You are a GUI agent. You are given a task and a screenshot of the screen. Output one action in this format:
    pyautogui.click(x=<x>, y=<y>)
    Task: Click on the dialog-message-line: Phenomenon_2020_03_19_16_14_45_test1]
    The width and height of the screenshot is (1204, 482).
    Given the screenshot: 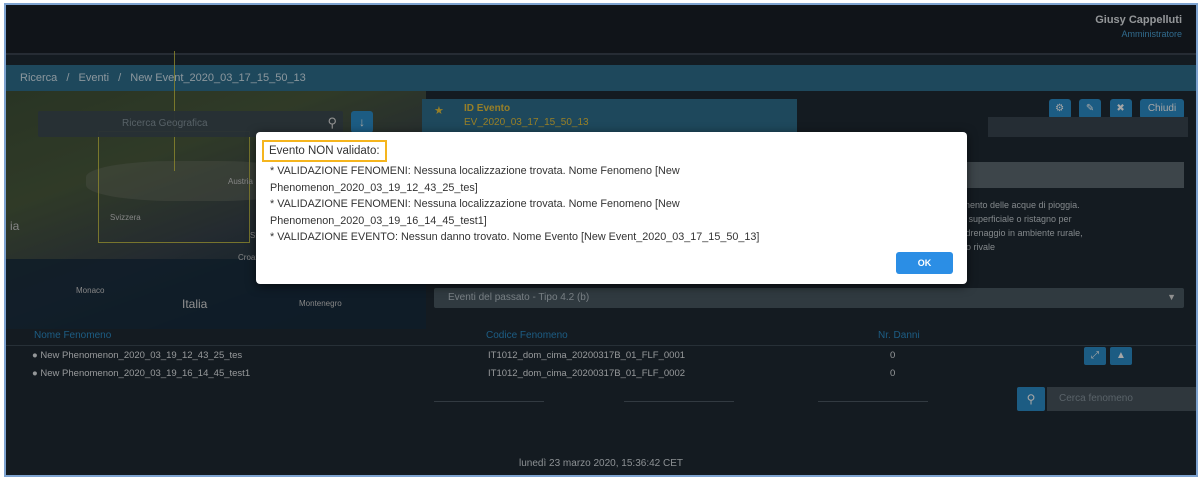 What is the action you would take?
    pyautogui.click(x=378, y=220)
    